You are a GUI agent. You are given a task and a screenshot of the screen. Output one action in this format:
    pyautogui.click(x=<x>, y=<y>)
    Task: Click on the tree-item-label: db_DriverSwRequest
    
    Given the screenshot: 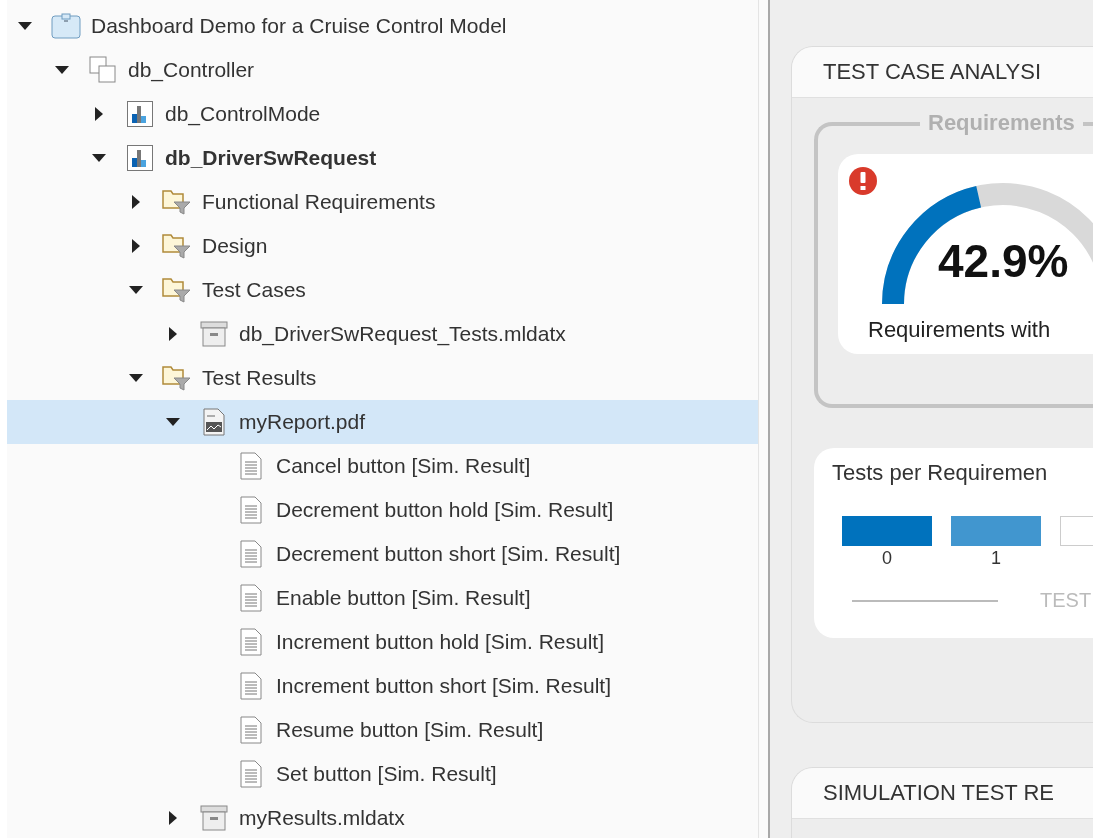 What is the action you would take?
    pyautogui.click(x=271, y=158)
    